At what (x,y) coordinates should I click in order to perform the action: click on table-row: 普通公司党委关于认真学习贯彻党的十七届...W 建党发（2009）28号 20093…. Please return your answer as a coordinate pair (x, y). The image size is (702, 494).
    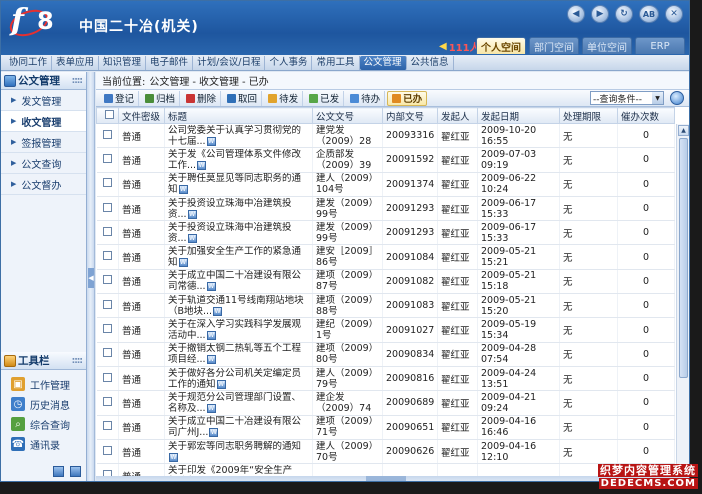
    Looking at the image, I should click on (385, 136).